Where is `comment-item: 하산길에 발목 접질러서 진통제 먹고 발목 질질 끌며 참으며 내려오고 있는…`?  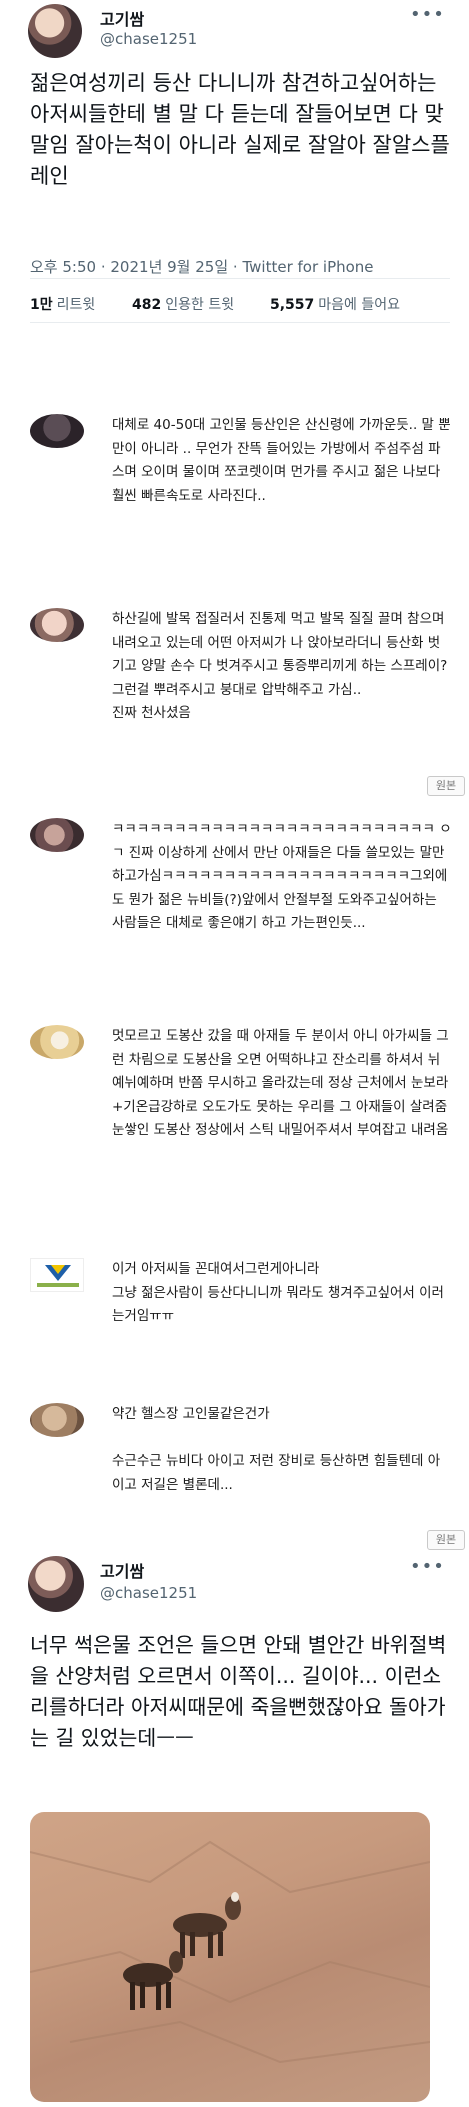
comment-item: 하산길에 발목 접질러서 진통제 먹고 발목 질질 끌며 참으며 내려오고 있는… is located at coordinates (240, 683).